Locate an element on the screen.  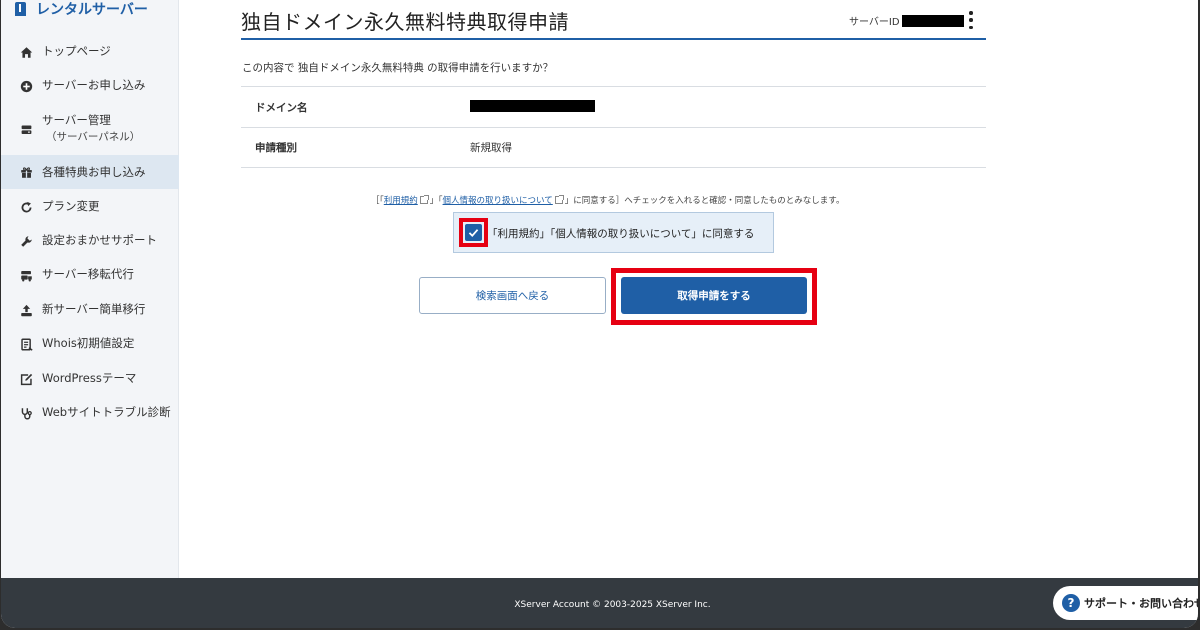
back-to-search-button: 検索画面へ戻る is located at coordinates (512, 295).